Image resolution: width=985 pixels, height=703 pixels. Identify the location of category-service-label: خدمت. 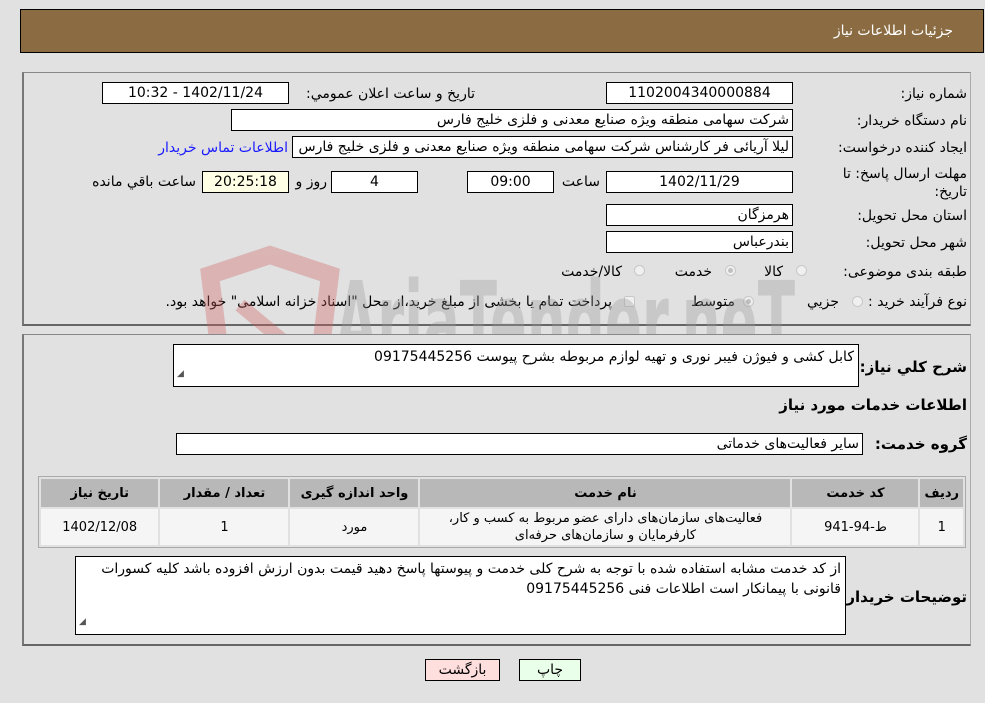
(693, 272).